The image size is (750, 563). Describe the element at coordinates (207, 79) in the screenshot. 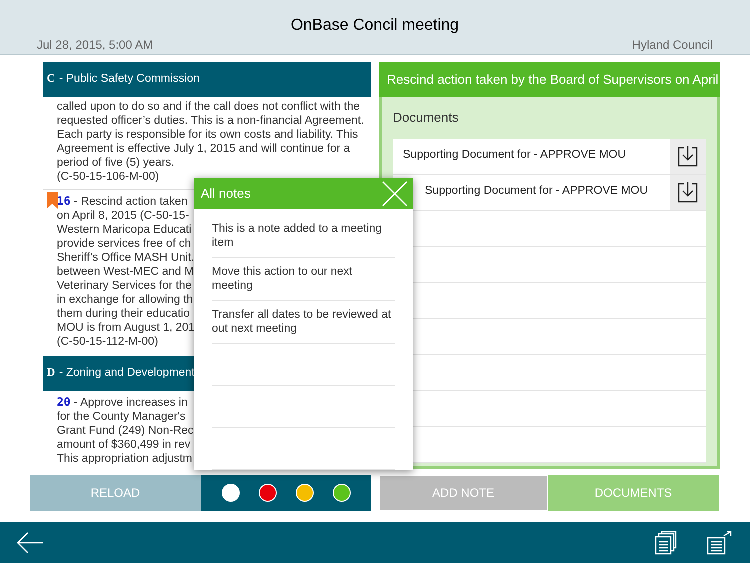

I see `section-header: C - Public Safety Commission` at that location.